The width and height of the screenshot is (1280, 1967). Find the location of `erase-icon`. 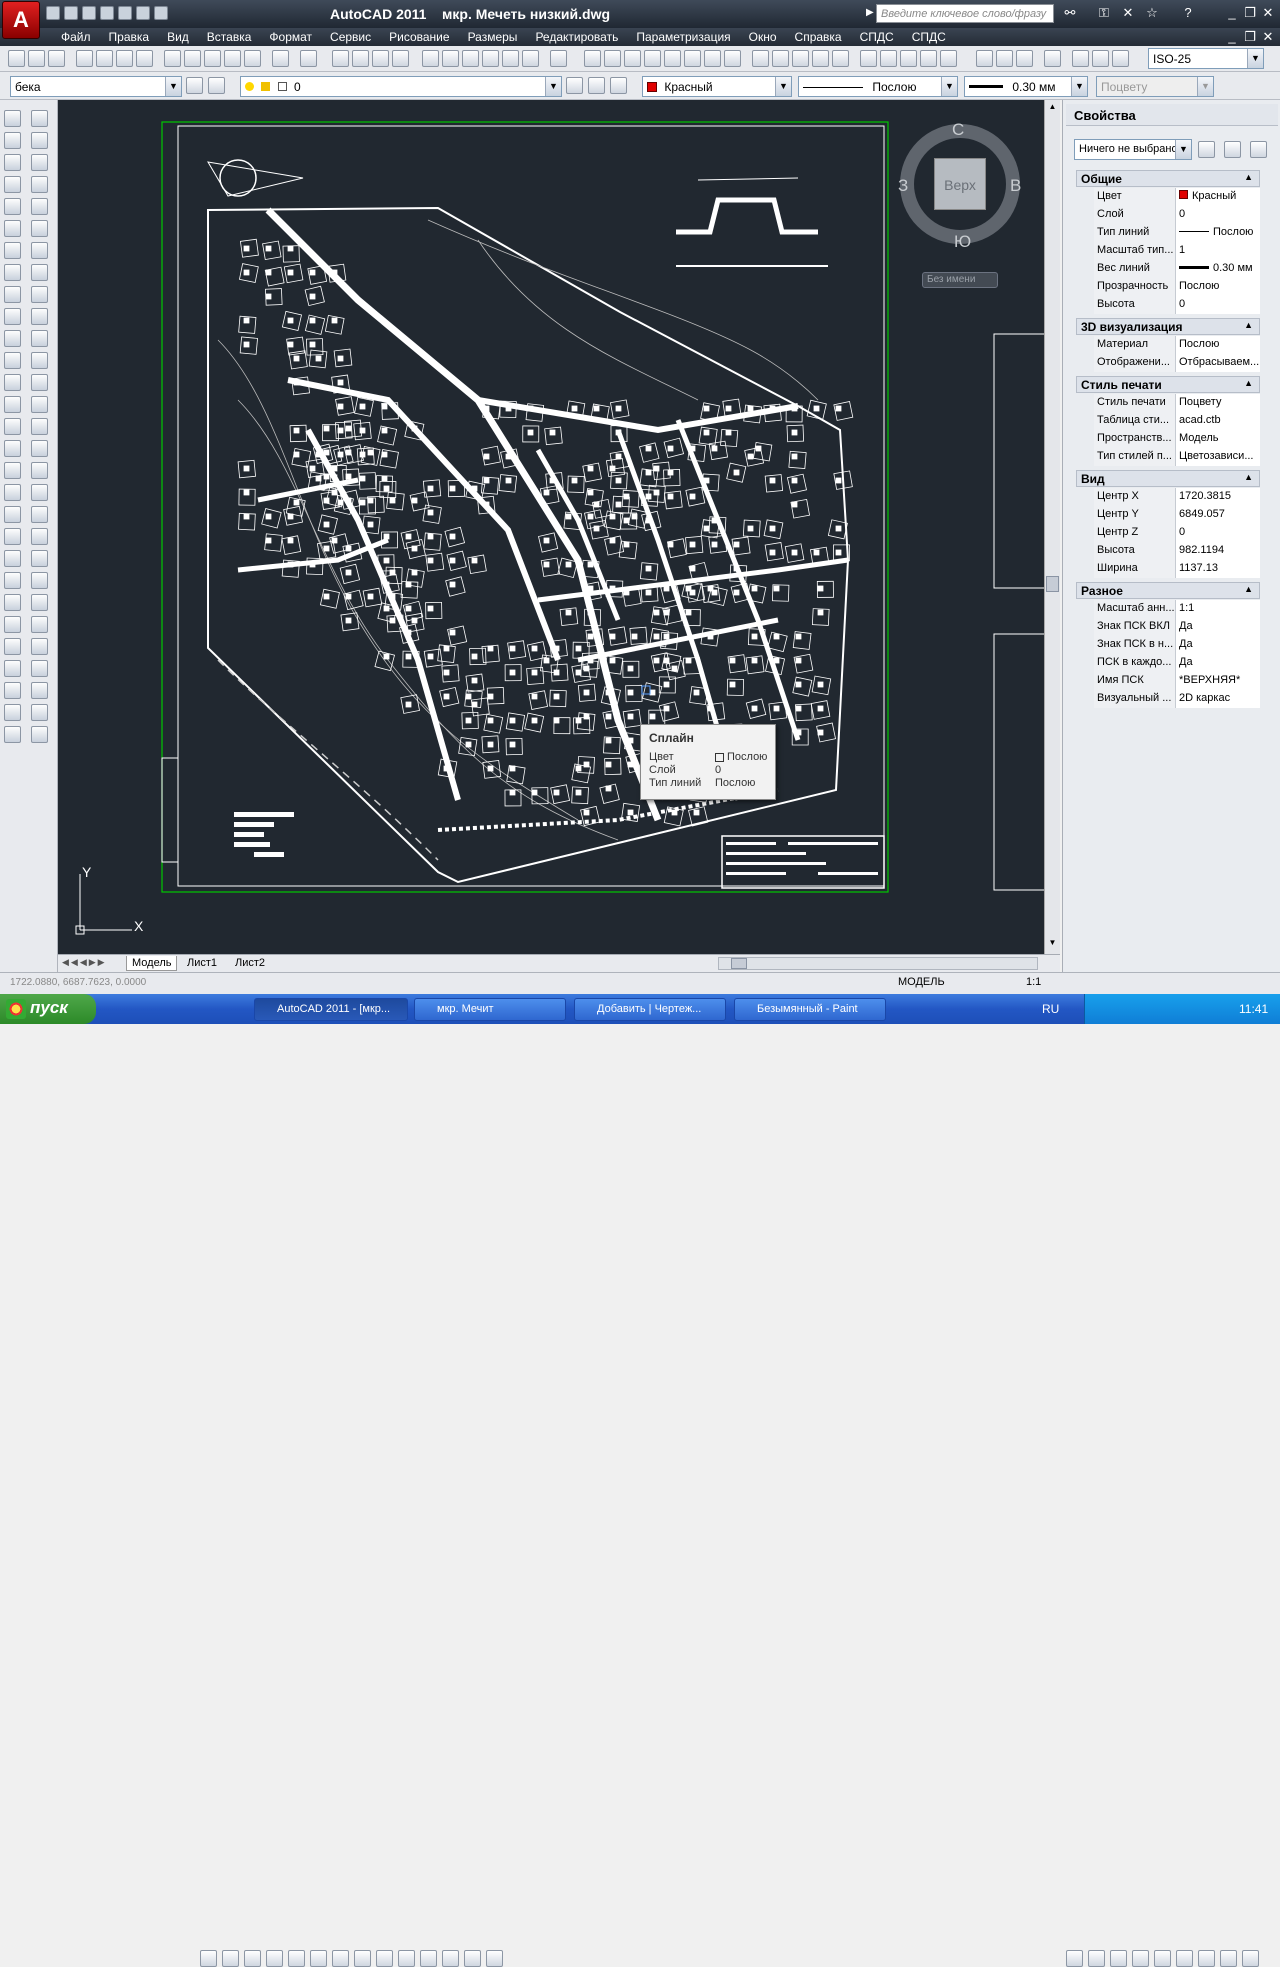

erase-icon is located at coordinates (39, 118).